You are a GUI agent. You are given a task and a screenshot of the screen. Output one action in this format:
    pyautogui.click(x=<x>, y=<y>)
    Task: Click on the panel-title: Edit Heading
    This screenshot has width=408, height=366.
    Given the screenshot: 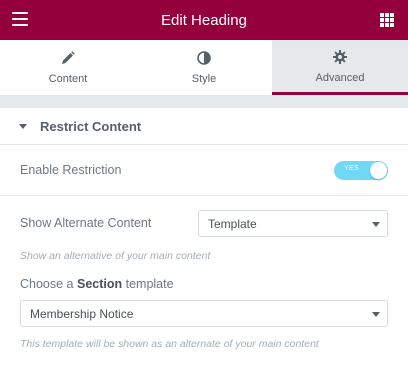 What is the action you would take?
    pyautogui.click(x=204, y=20)
    